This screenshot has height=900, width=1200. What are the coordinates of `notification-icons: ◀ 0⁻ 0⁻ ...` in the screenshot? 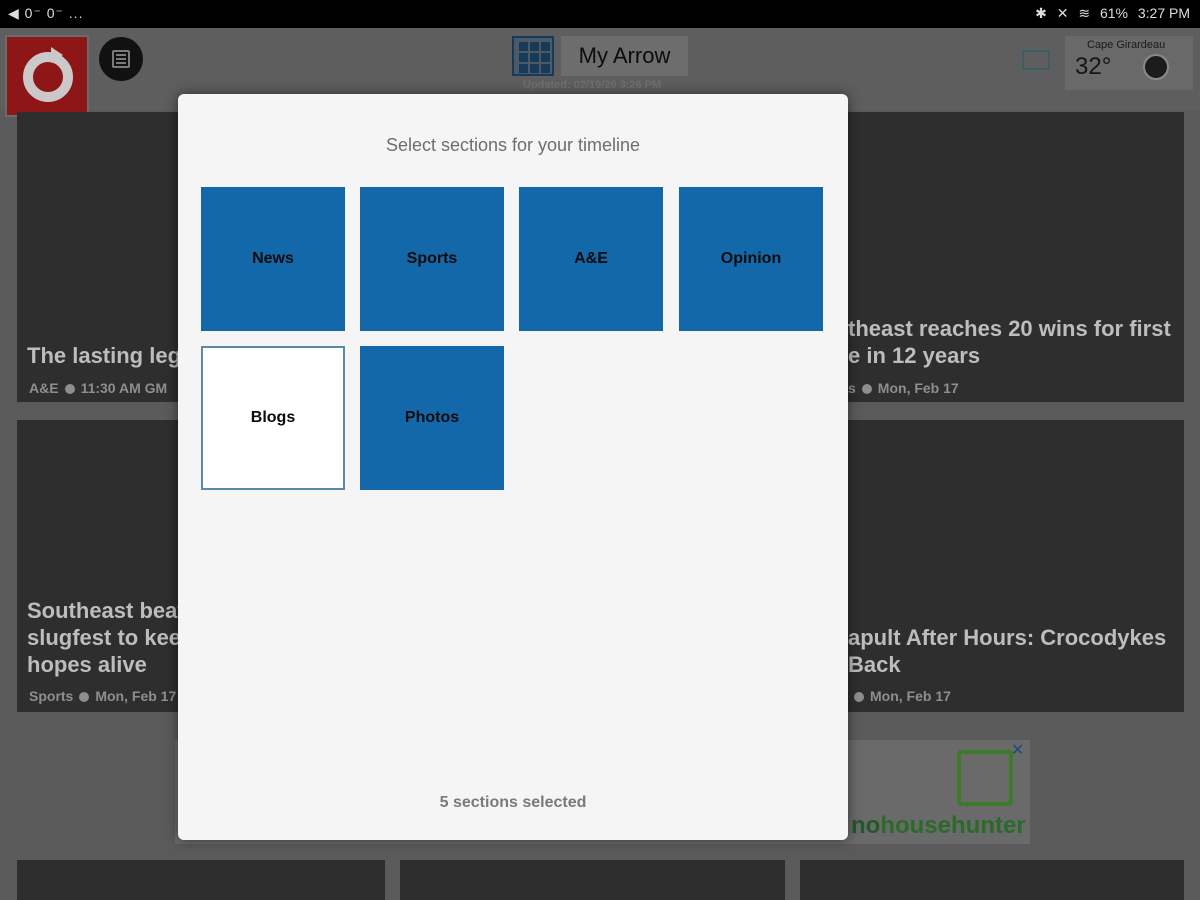 It's located at (46, 13).